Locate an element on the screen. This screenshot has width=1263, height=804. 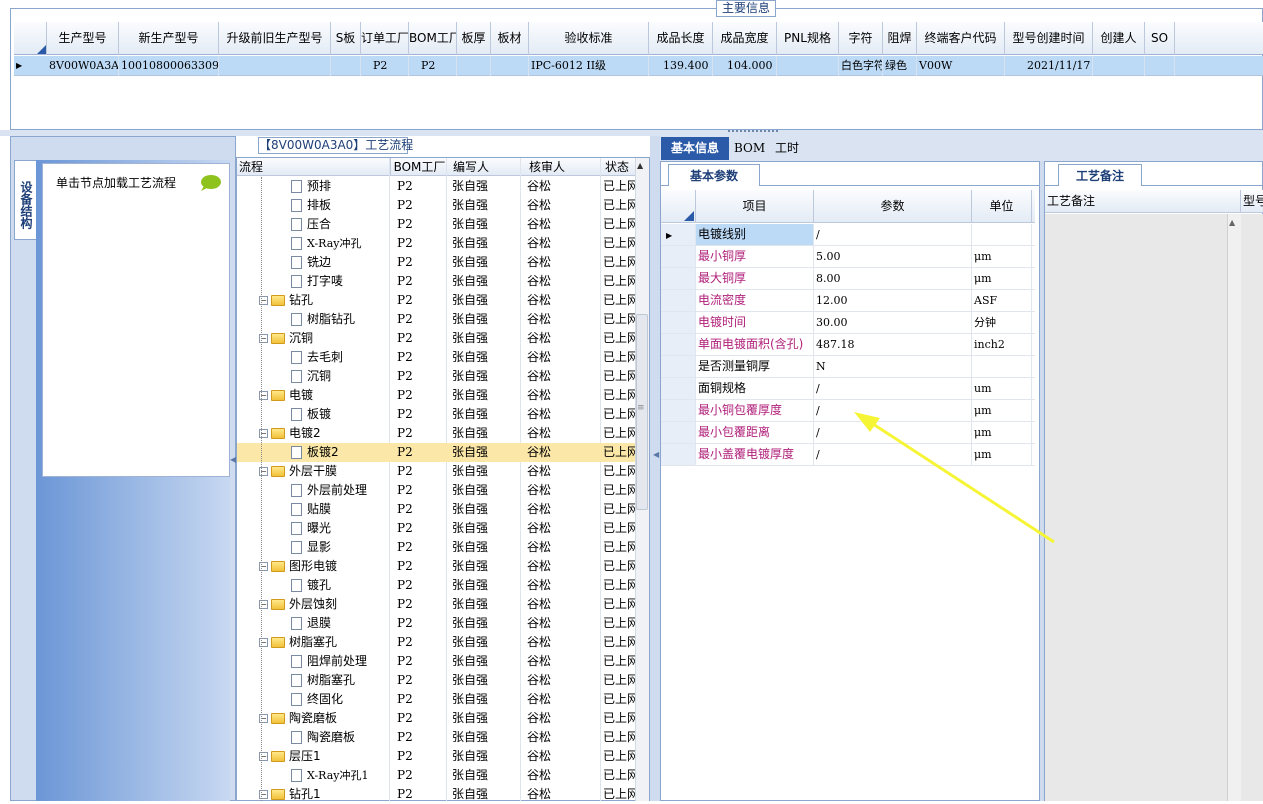
param-row: 是否测量铜厚 N is located at coordinates (848, 367).